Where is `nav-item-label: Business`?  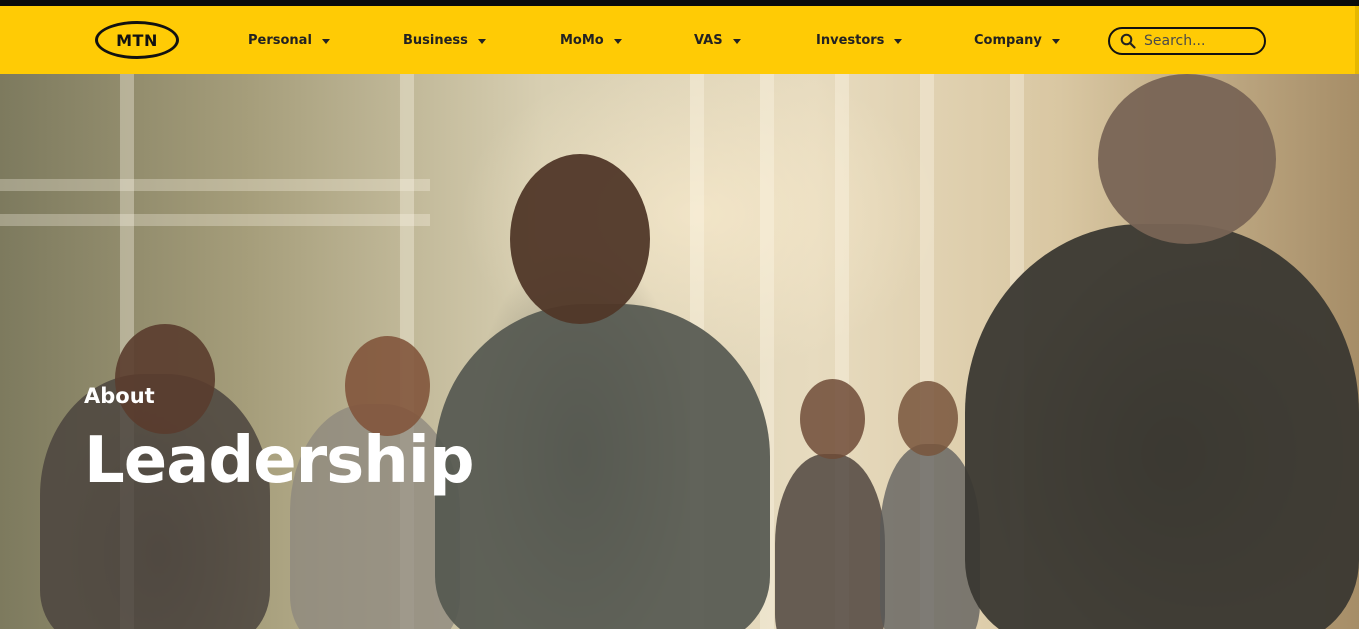 nav-item-label: Business is located at coordinates (435, 40).